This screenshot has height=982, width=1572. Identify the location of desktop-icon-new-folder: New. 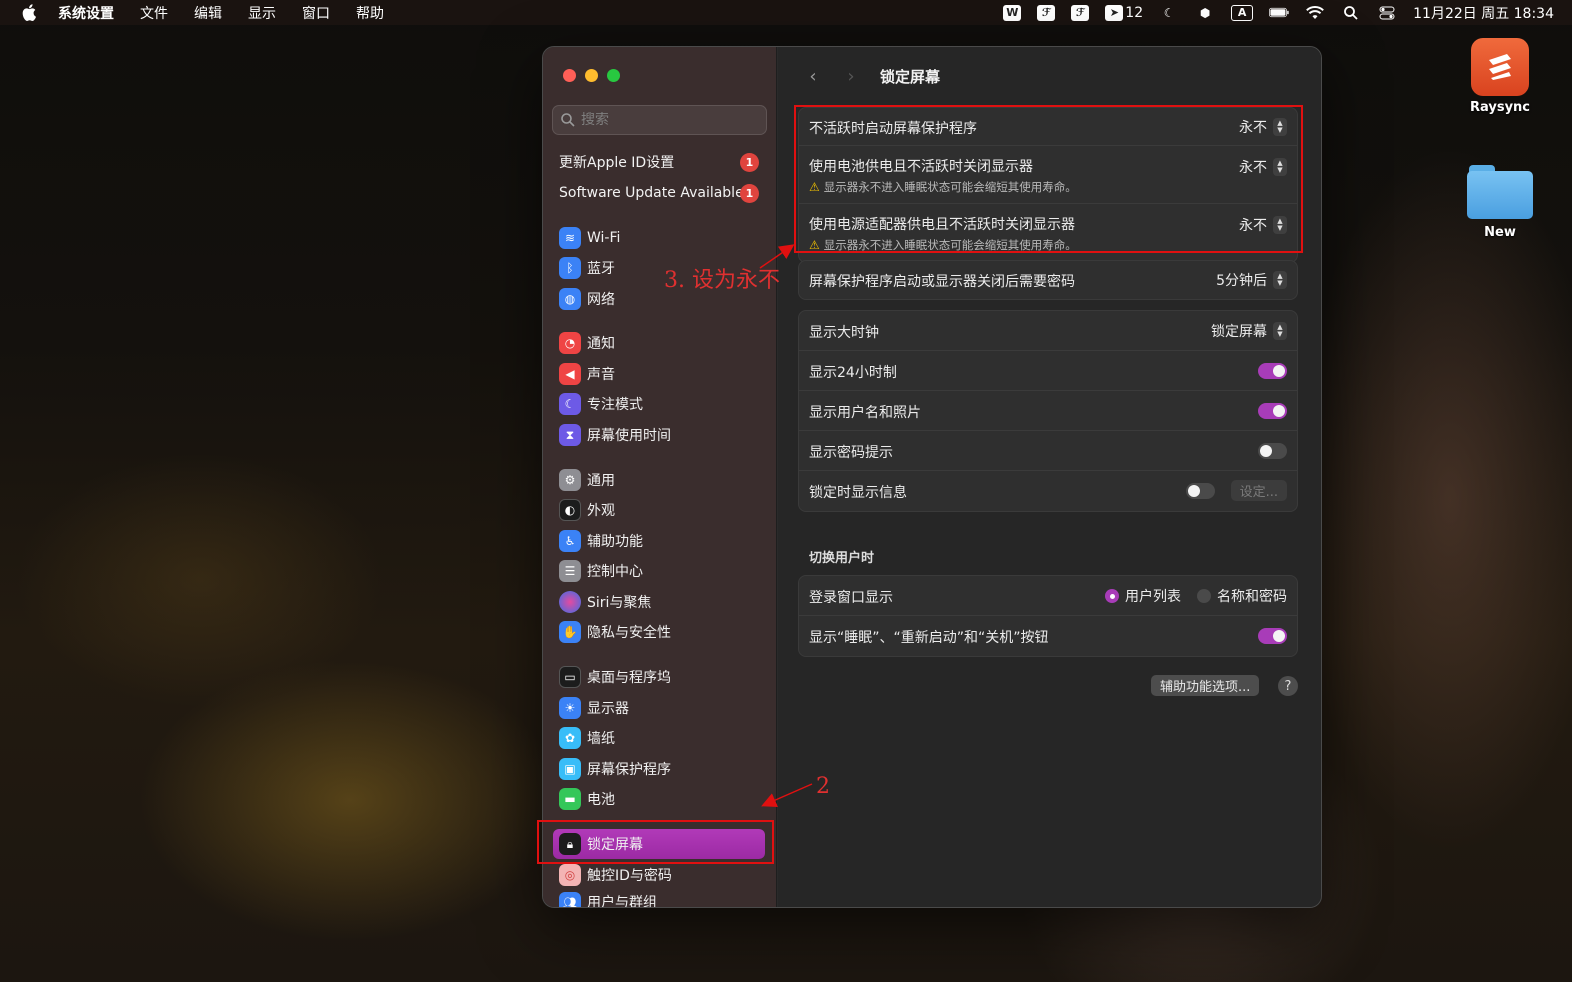
(1500, 202).